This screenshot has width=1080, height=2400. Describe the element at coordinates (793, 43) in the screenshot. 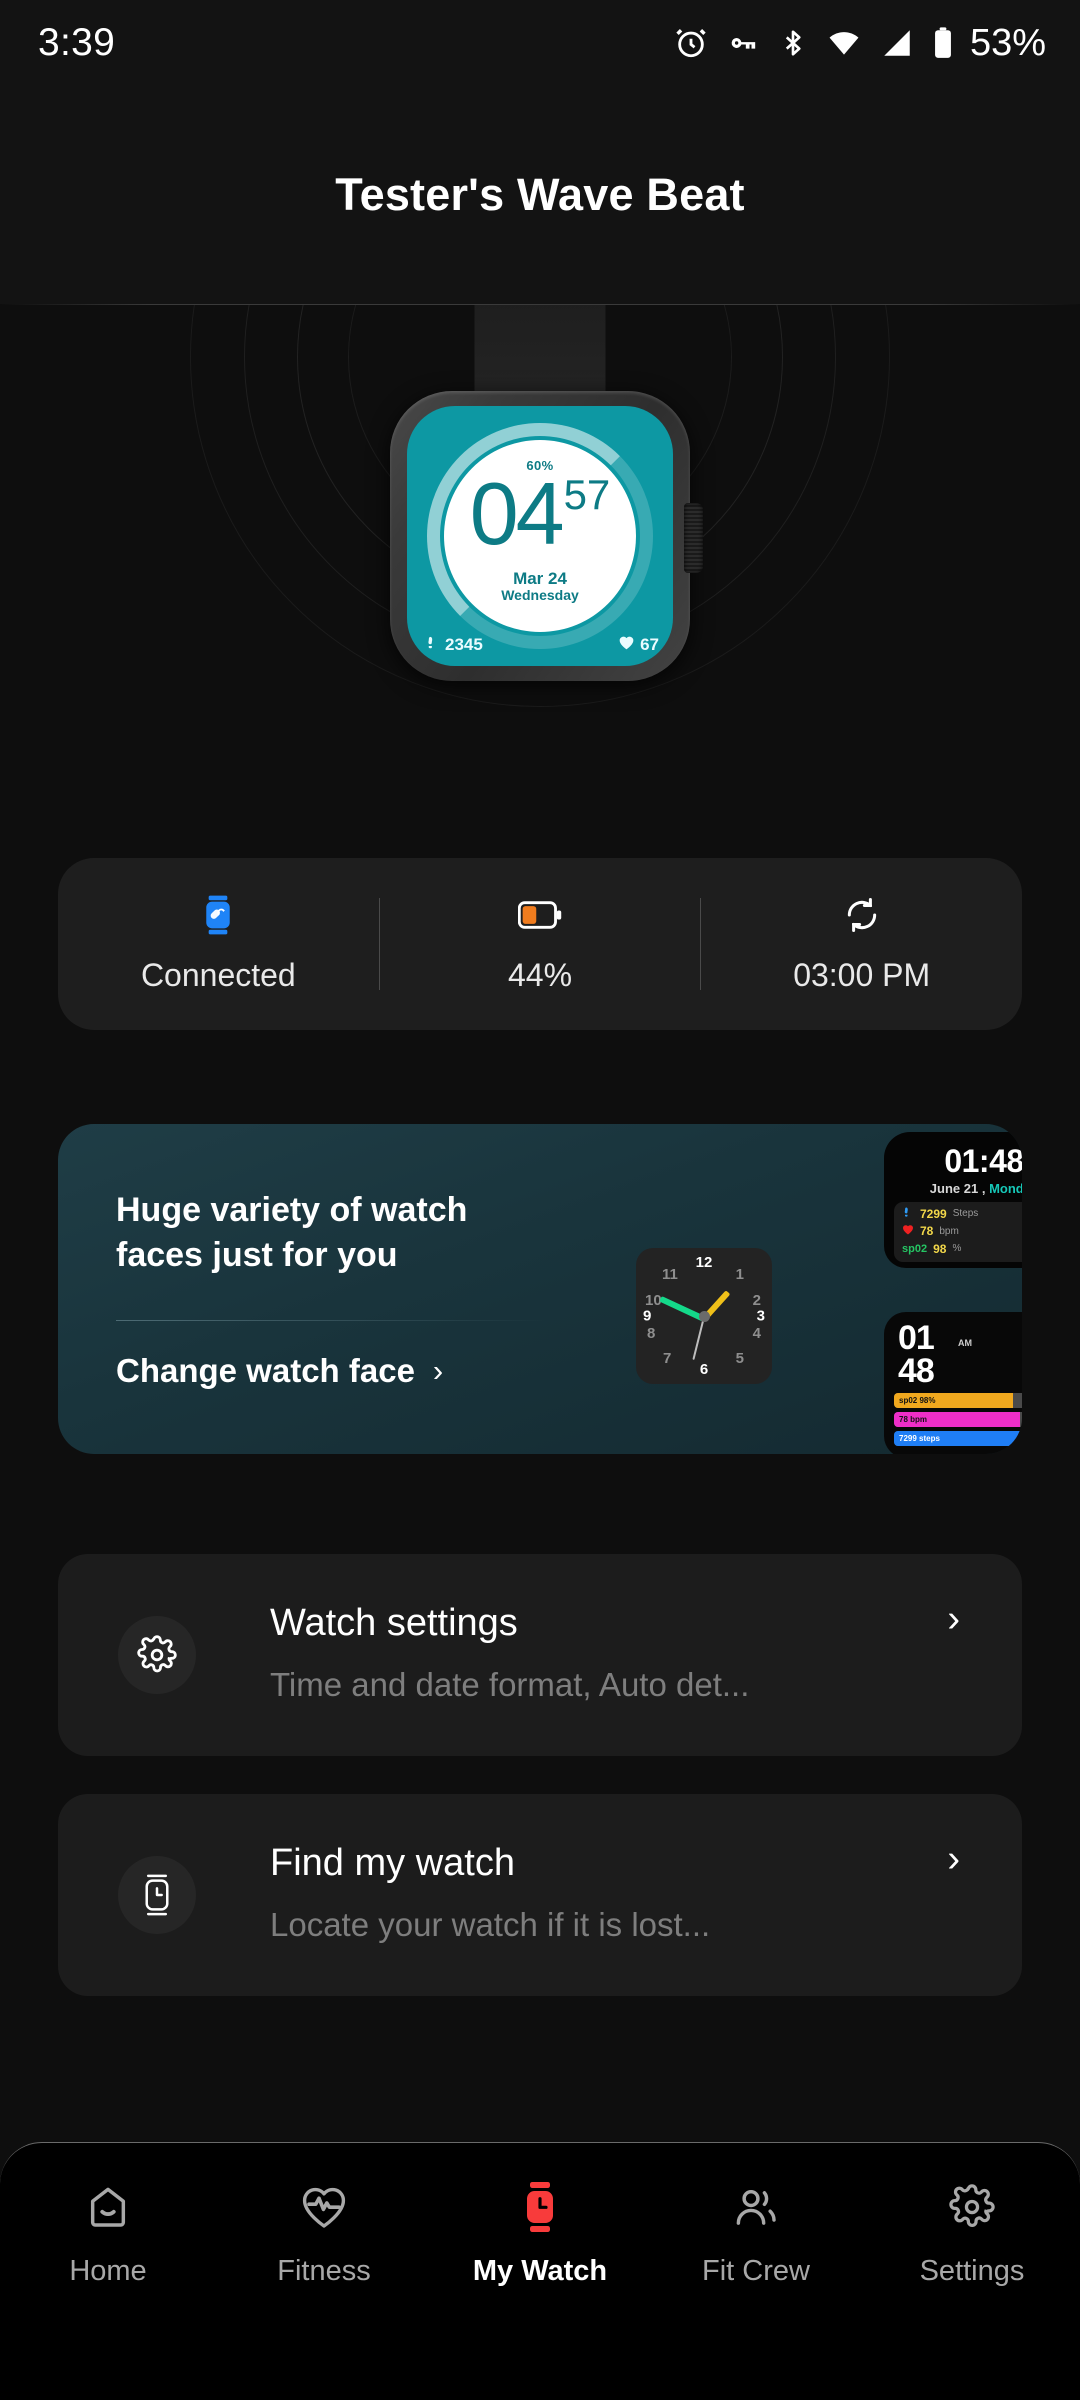

I see `bluetooth-icon` at that location.